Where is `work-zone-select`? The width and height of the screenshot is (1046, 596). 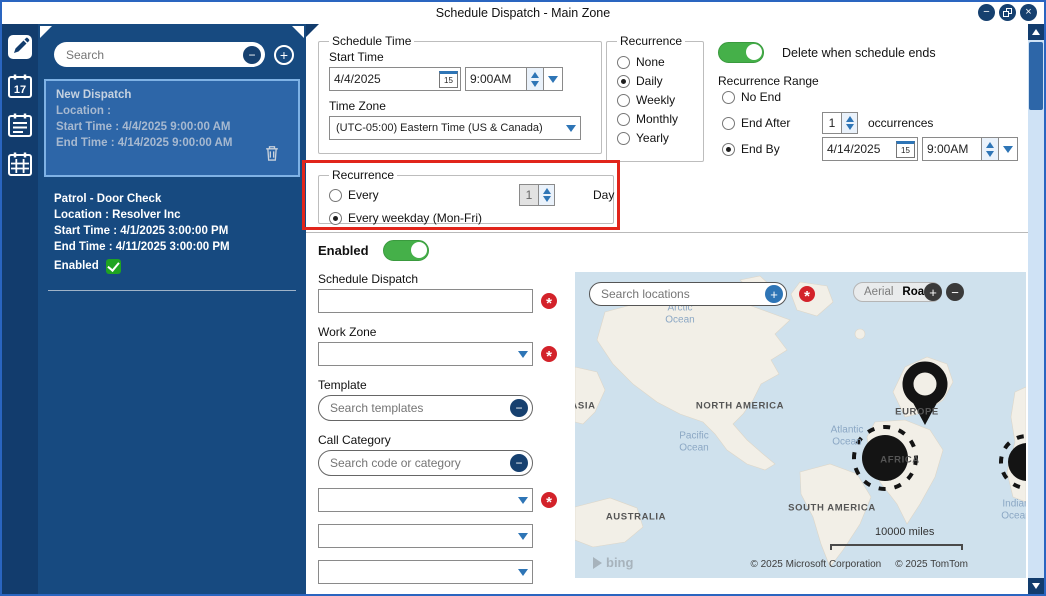 work-zone-select is located at coordinates (425, 354).